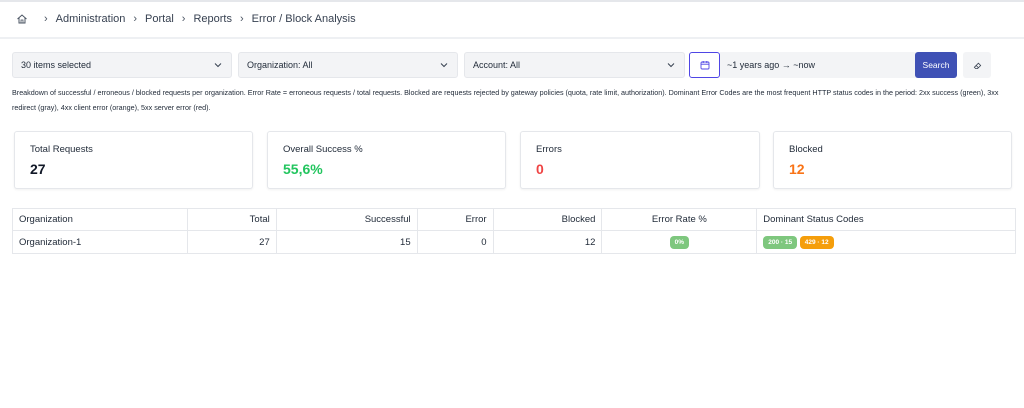  I want to click on clear-filters-button, so click(977, 65).